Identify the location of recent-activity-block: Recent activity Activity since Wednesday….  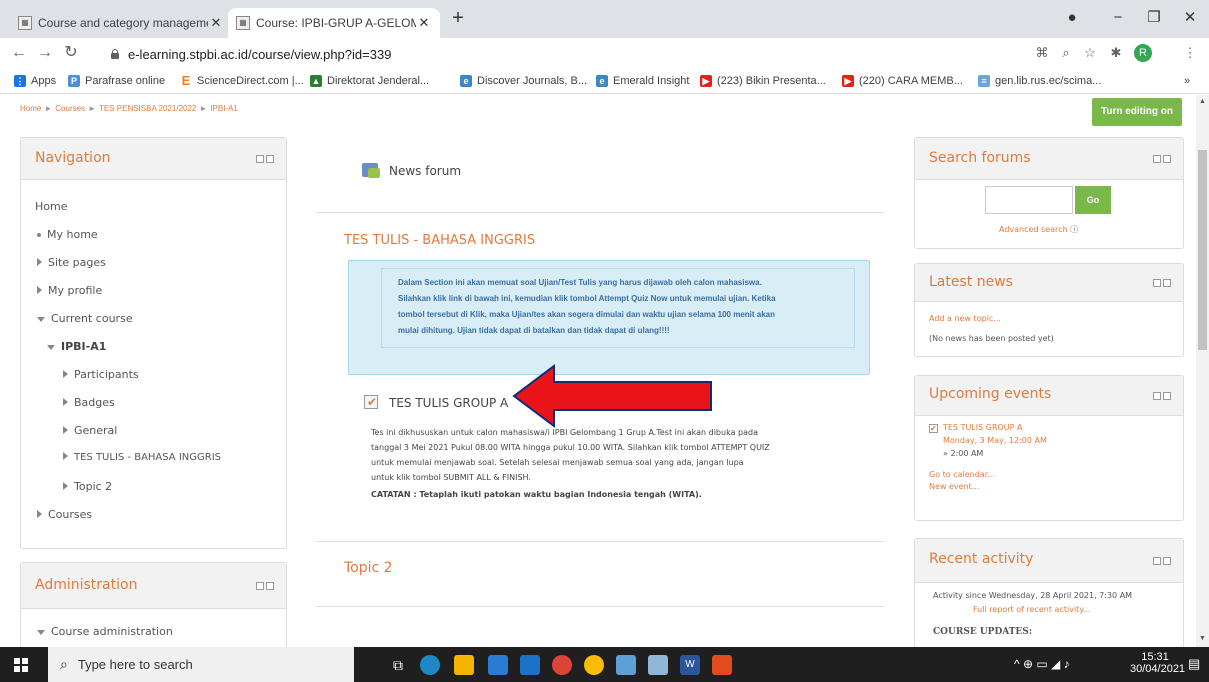
(1049, 592).